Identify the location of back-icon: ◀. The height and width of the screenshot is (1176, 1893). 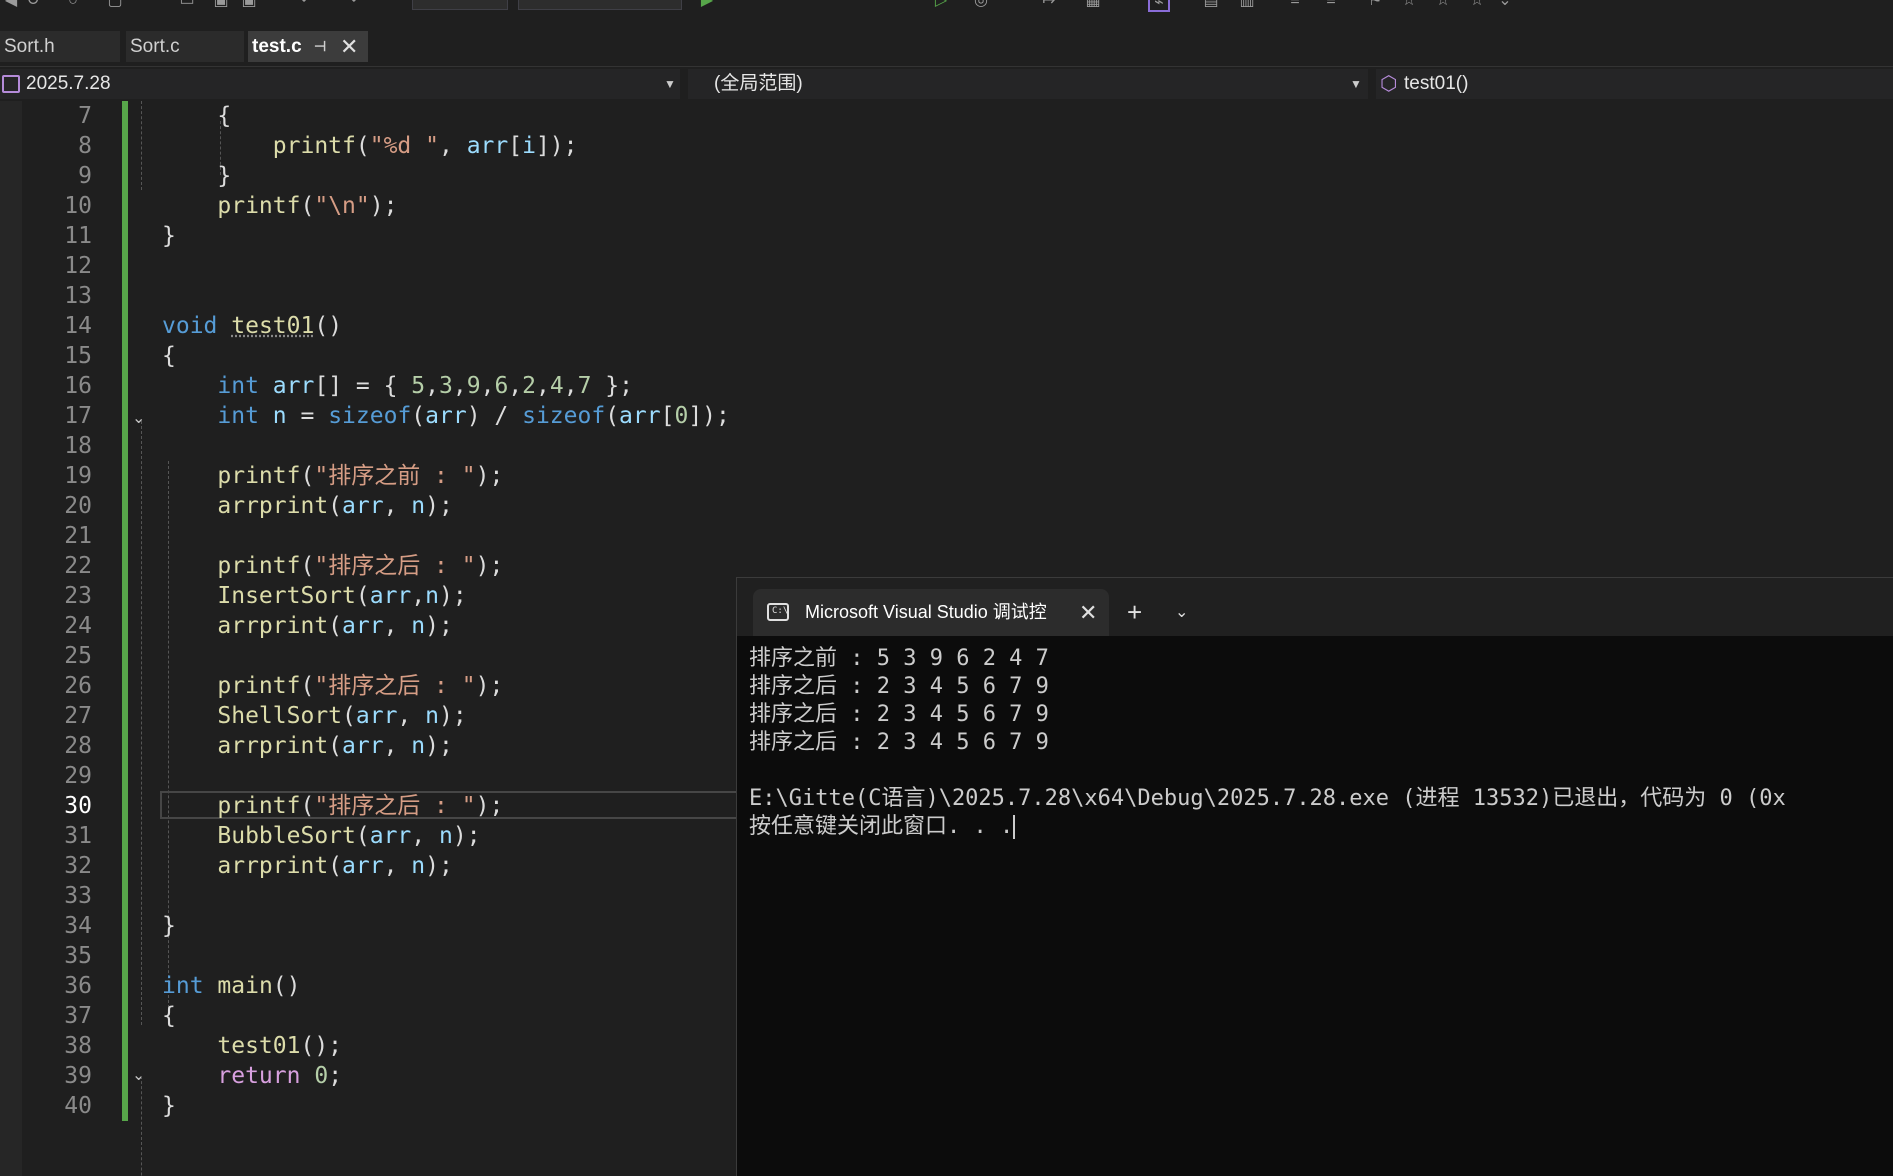
(11, 6).